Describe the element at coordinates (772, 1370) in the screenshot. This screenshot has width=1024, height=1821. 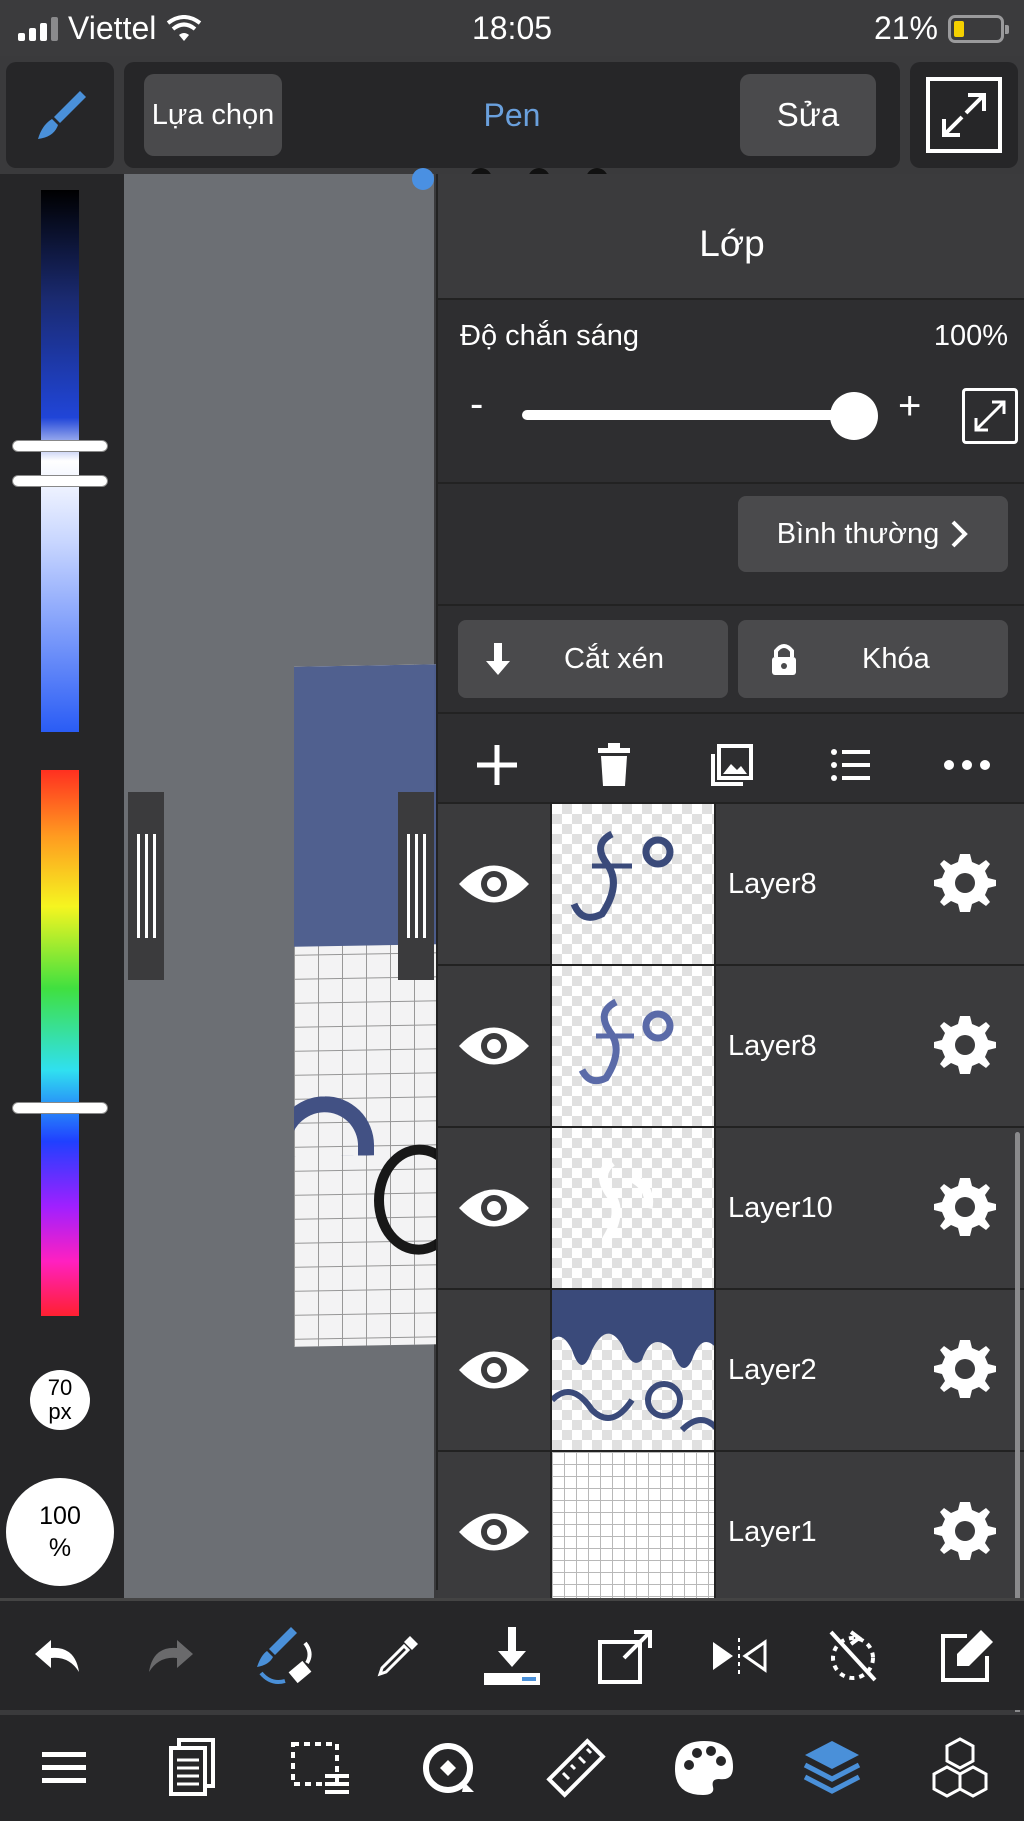
I see `layer-name: Layer2` at that location.